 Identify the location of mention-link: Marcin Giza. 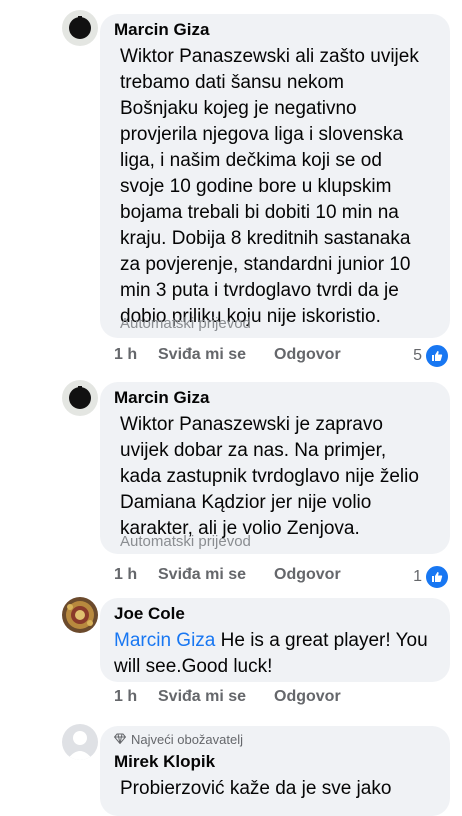
(164, 640).